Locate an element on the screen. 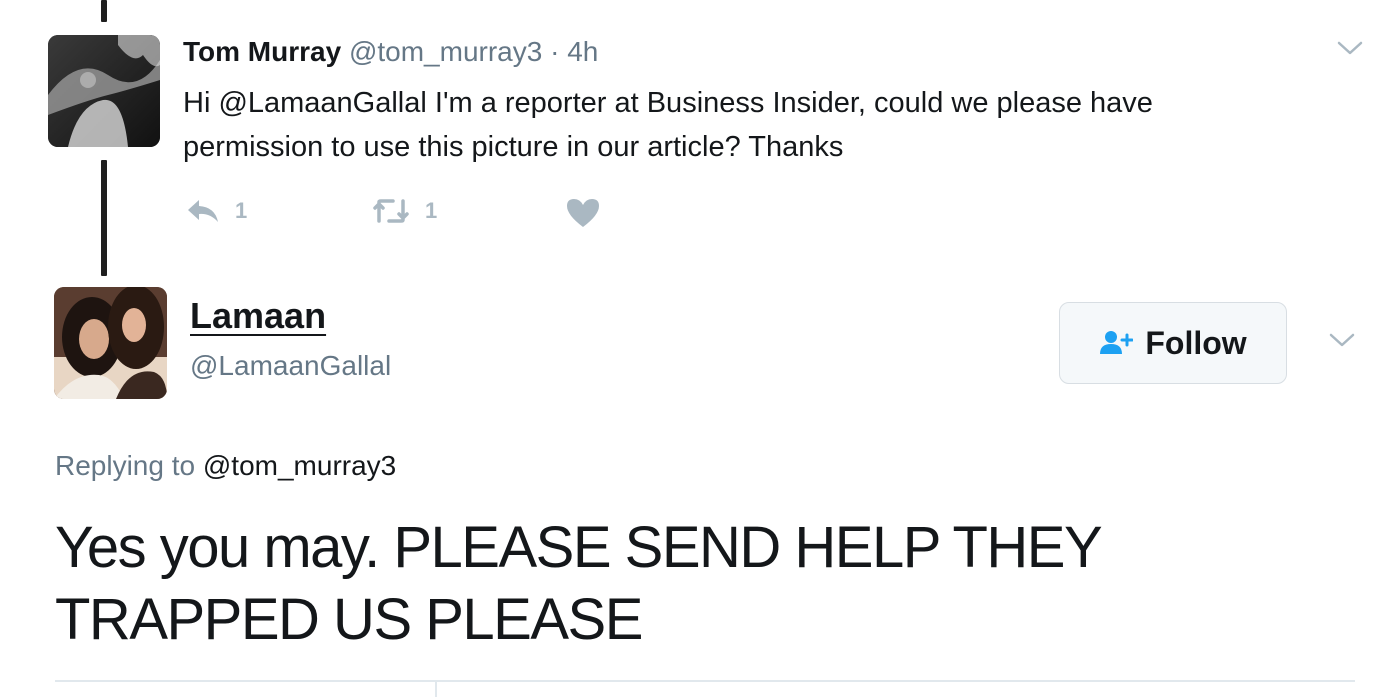  tweet-text-line: Yes you may. PLEASE SEND HELP THEY is located at coordinates (579, 547).